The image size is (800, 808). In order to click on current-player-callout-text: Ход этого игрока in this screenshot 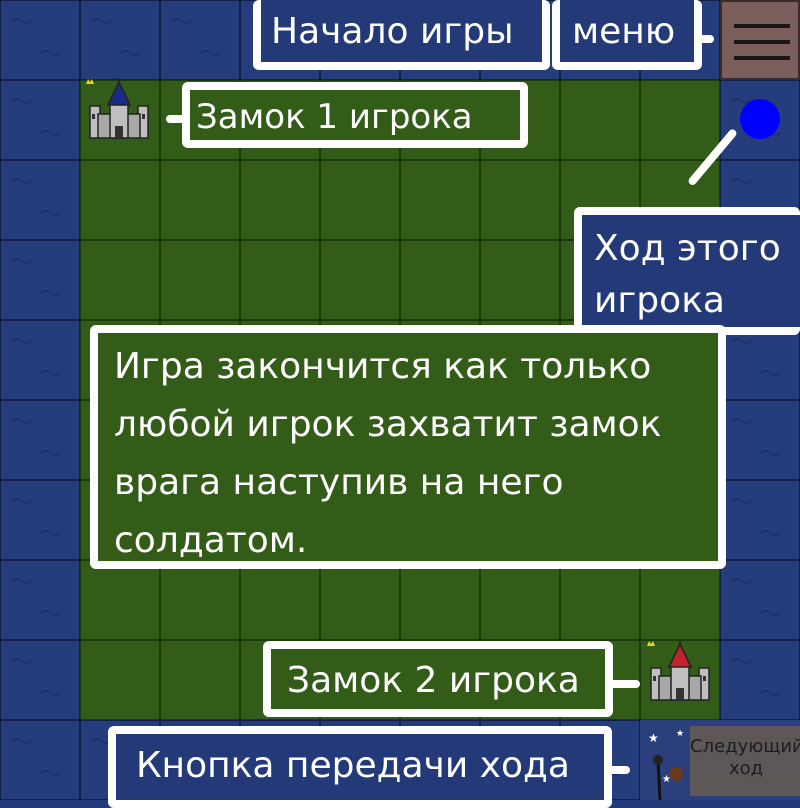, I will do `click(687, 274)`.